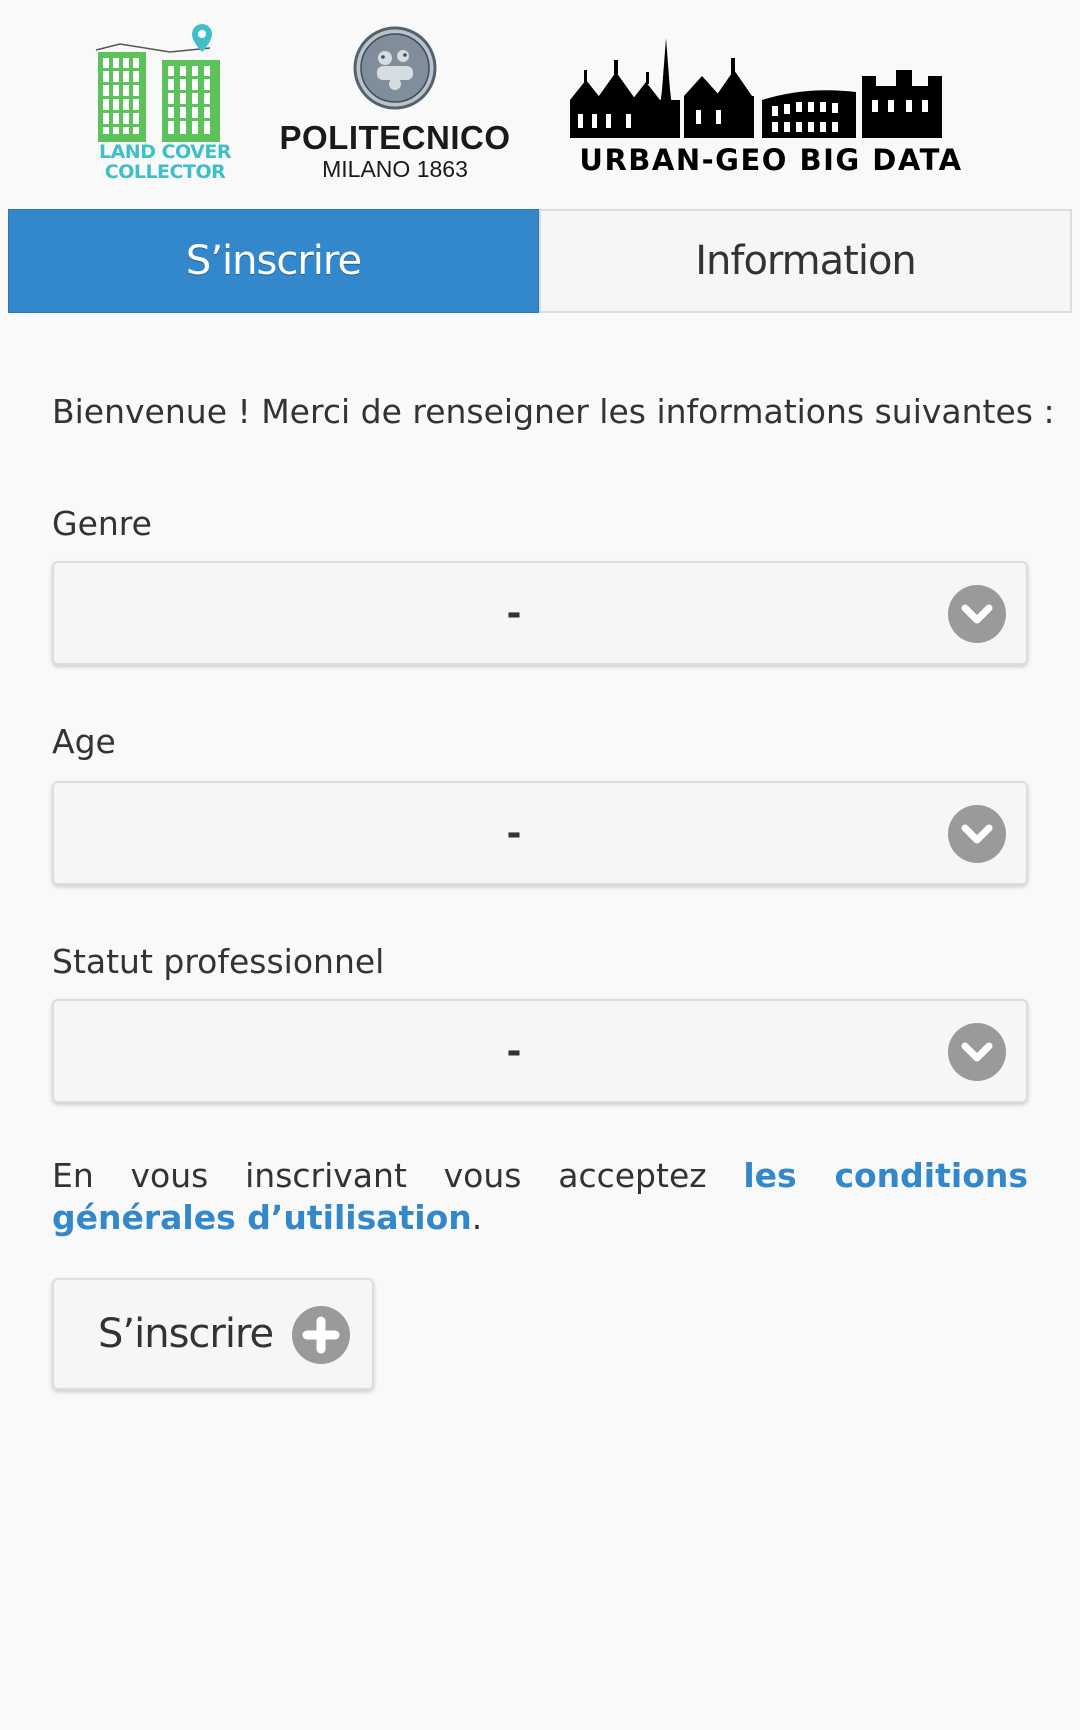 This screenshot has height=1730, width=1080. What do you see at coordinates (218, 961) in the screenshot?
I see `statut-label: Statut professionnel` at bounding box center [218, 961].